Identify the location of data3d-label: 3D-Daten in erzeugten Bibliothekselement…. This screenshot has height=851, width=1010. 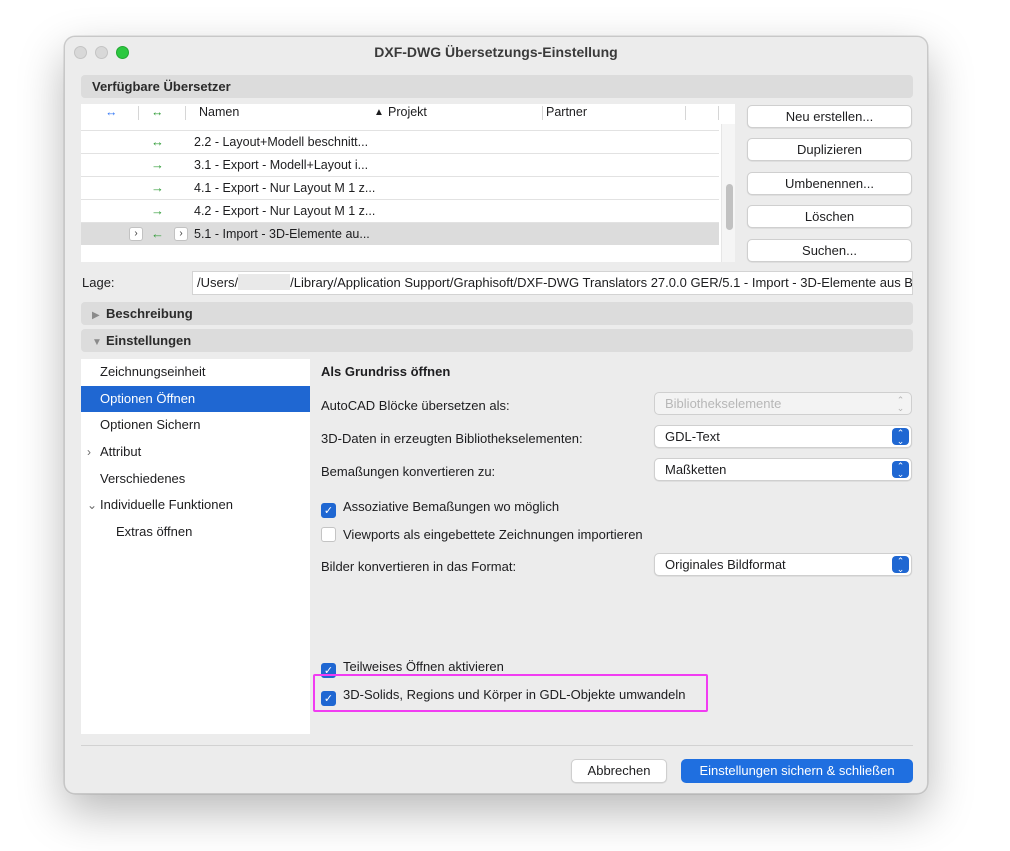
(452, 438).